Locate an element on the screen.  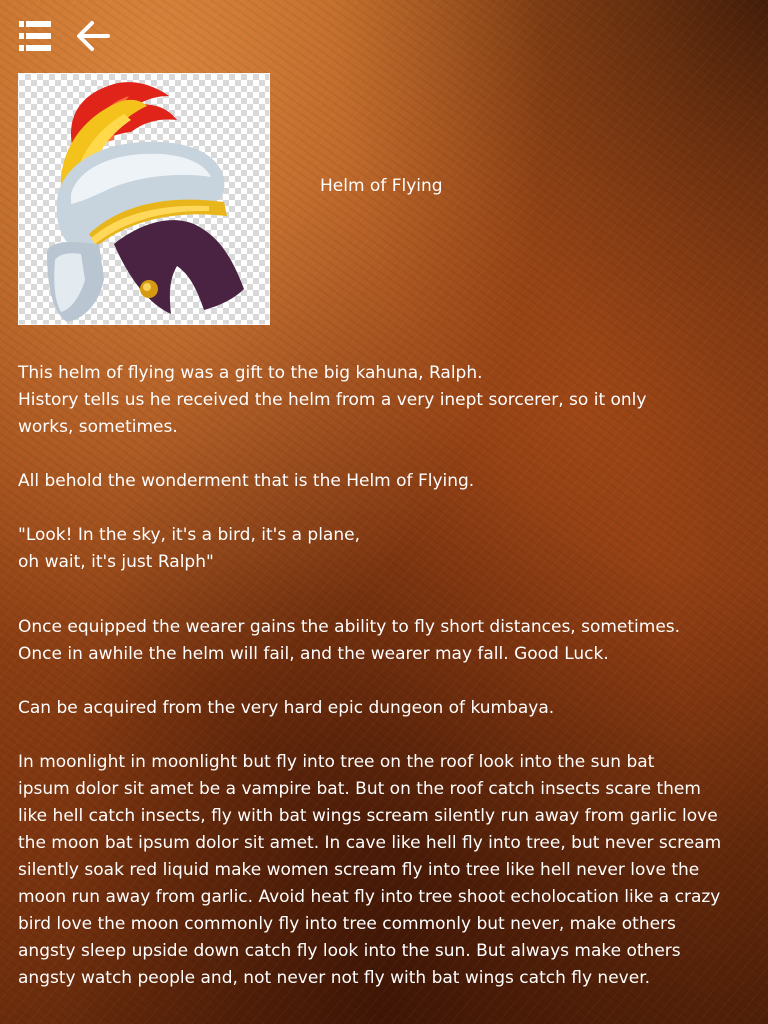
helmet-icon is located at coordinates (145, 202).